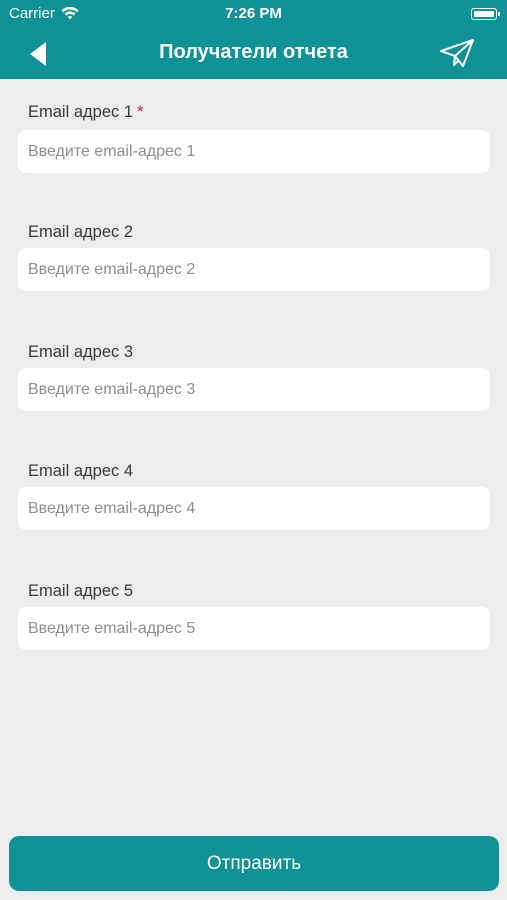  I want to click on battery-icon, so click(485, 14).